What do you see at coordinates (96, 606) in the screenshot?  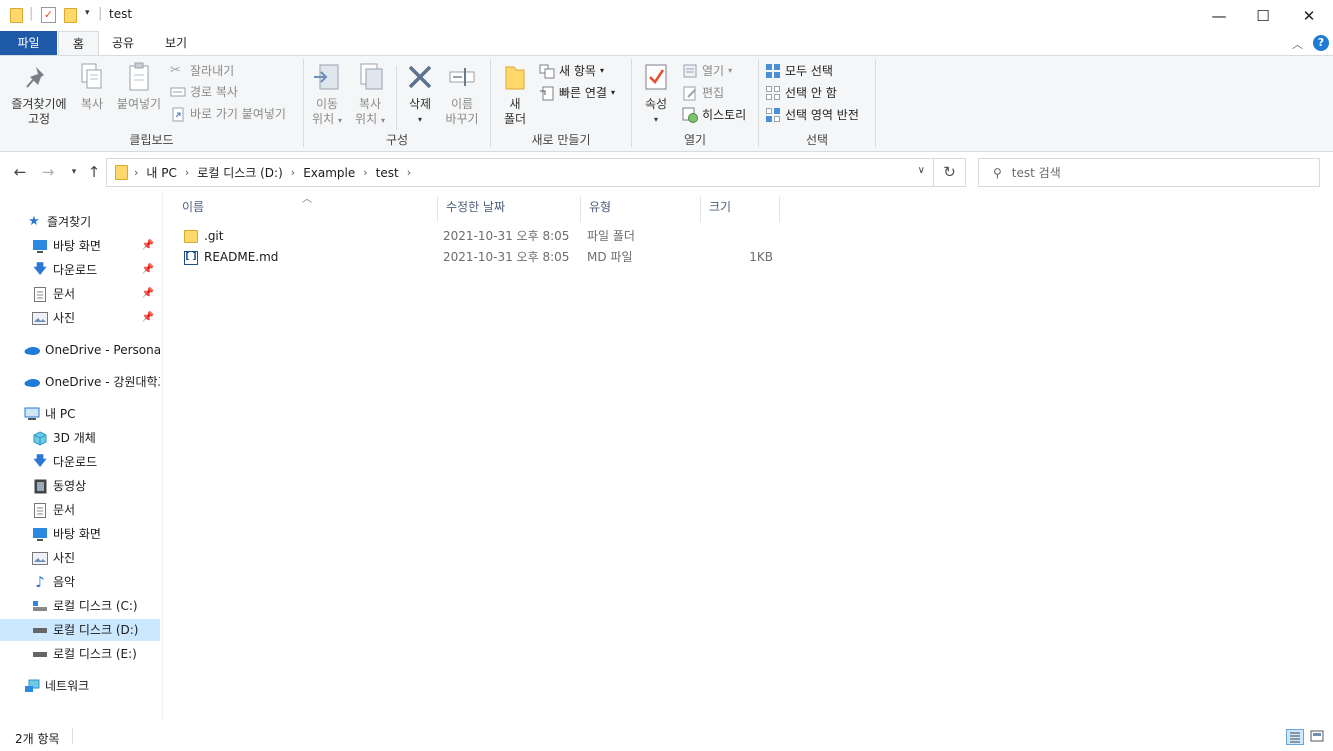 I see `nav-pc-local-disk-c: 로컬 디스크 (C:)` at bounding box center [96, 606].